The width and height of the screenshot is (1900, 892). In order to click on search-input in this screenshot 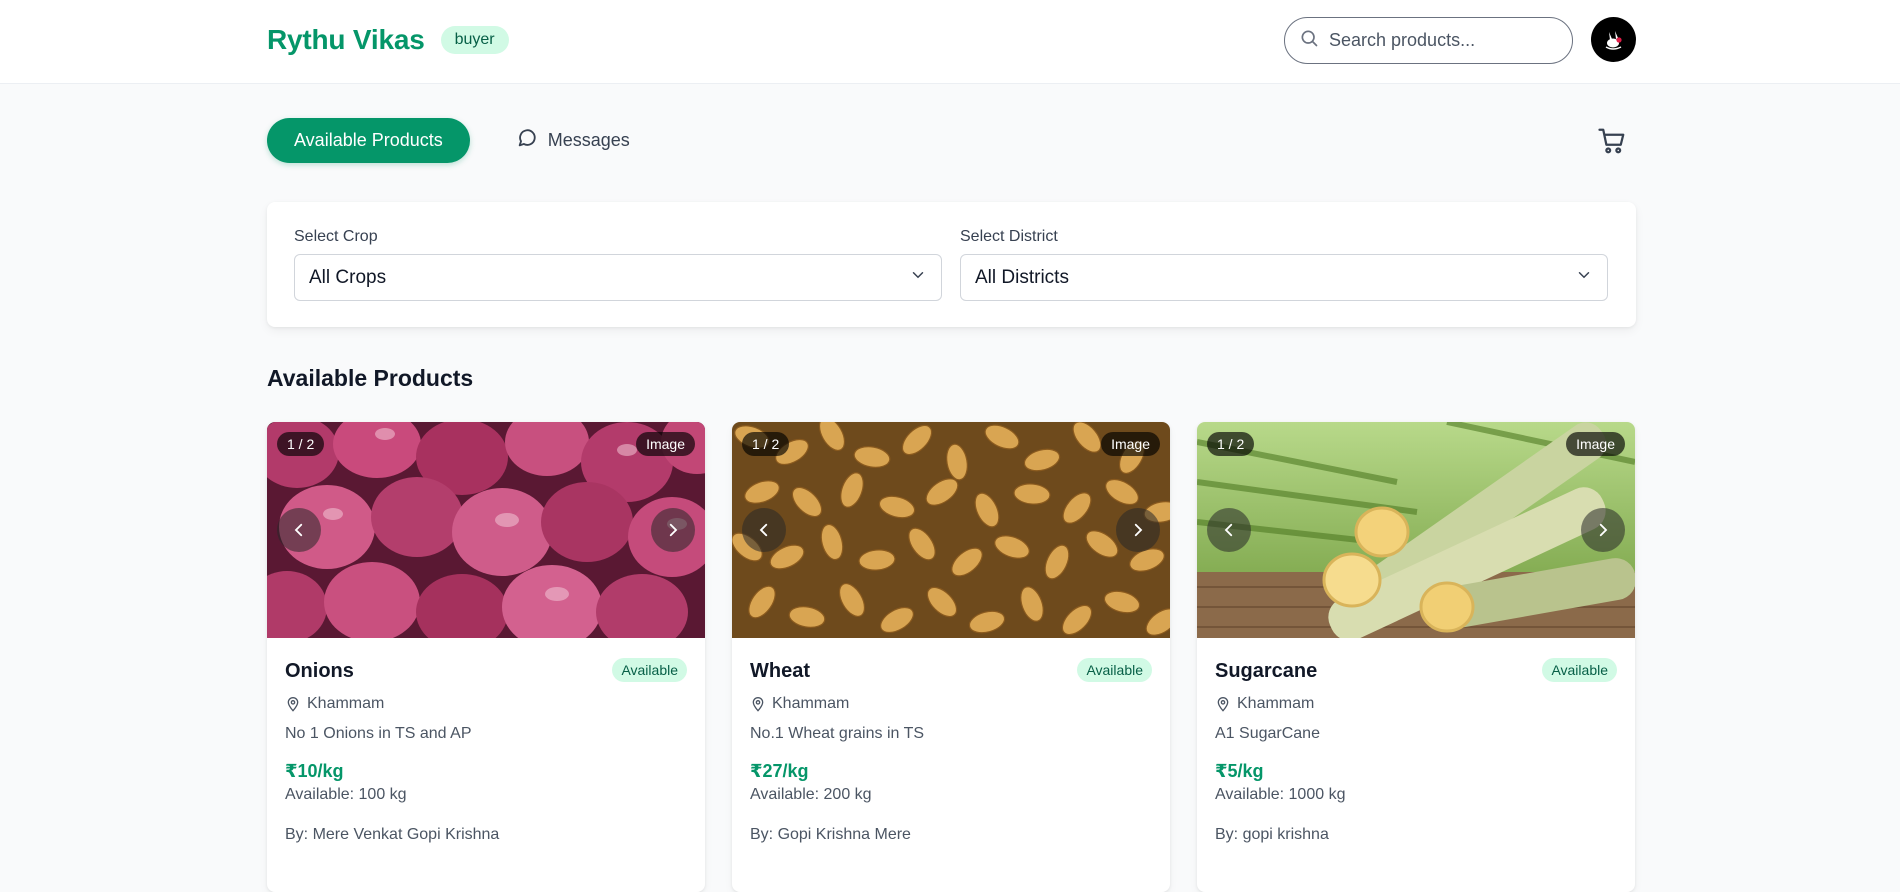, I will do `click(1439, 40)`.